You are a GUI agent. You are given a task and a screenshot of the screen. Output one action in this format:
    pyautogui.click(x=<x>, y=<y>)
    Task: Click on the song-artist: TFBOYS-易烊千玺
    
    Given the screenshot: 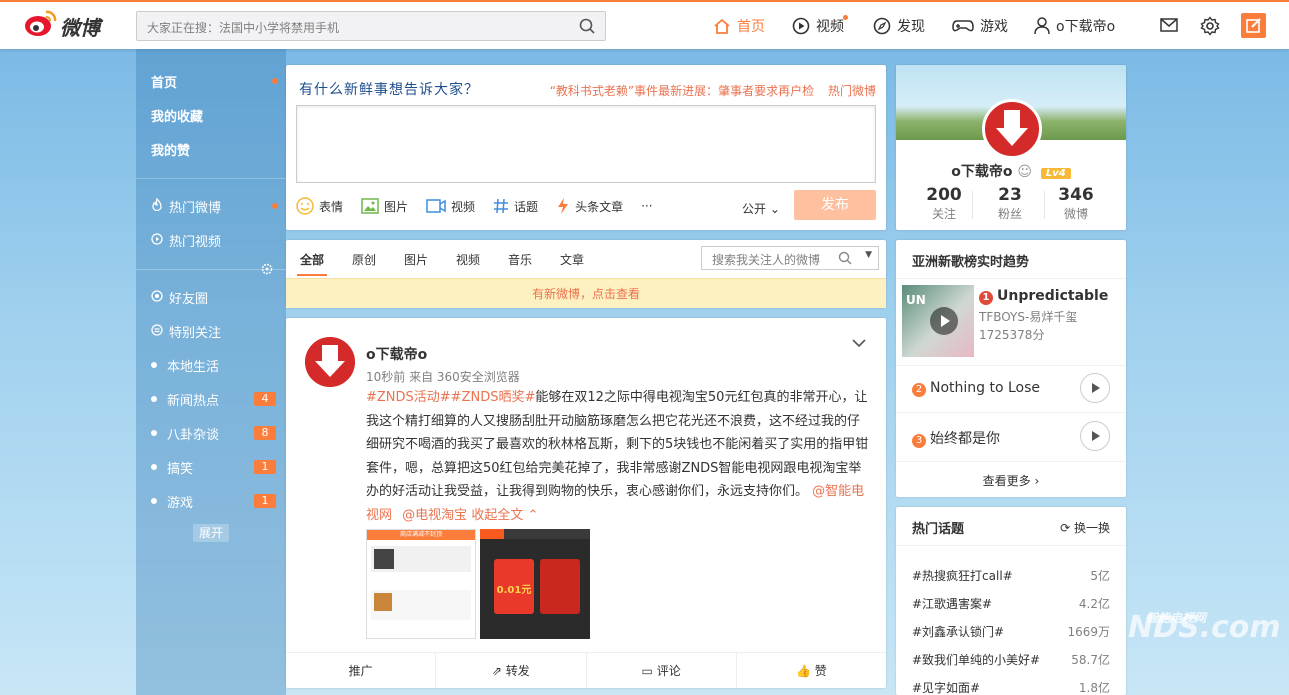 What is the action you would take?
    pyautogui.click(x=1028, y=316)
    